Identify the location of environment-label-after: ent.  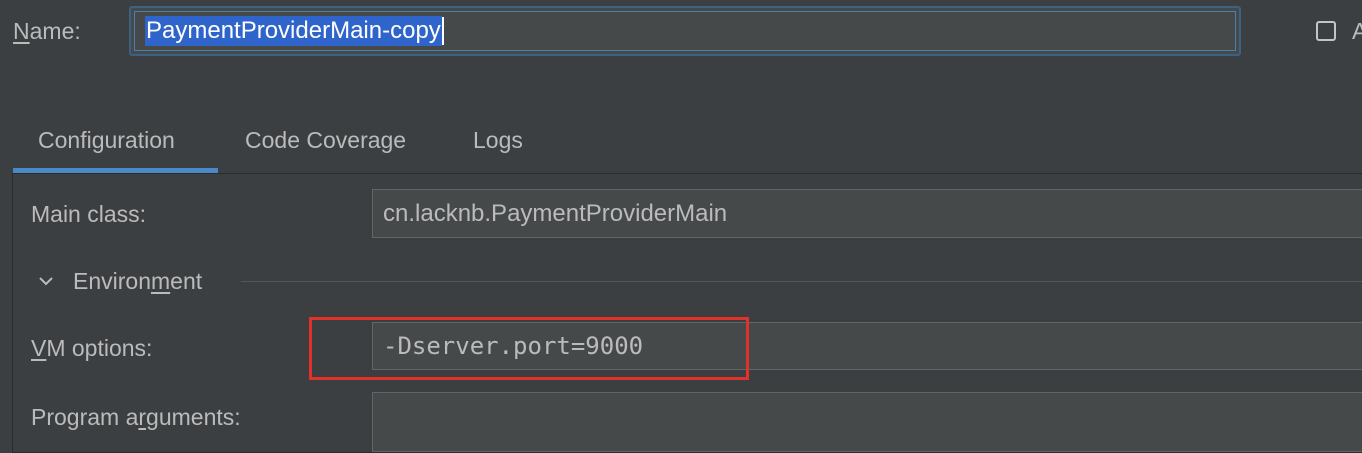
(186, 281).